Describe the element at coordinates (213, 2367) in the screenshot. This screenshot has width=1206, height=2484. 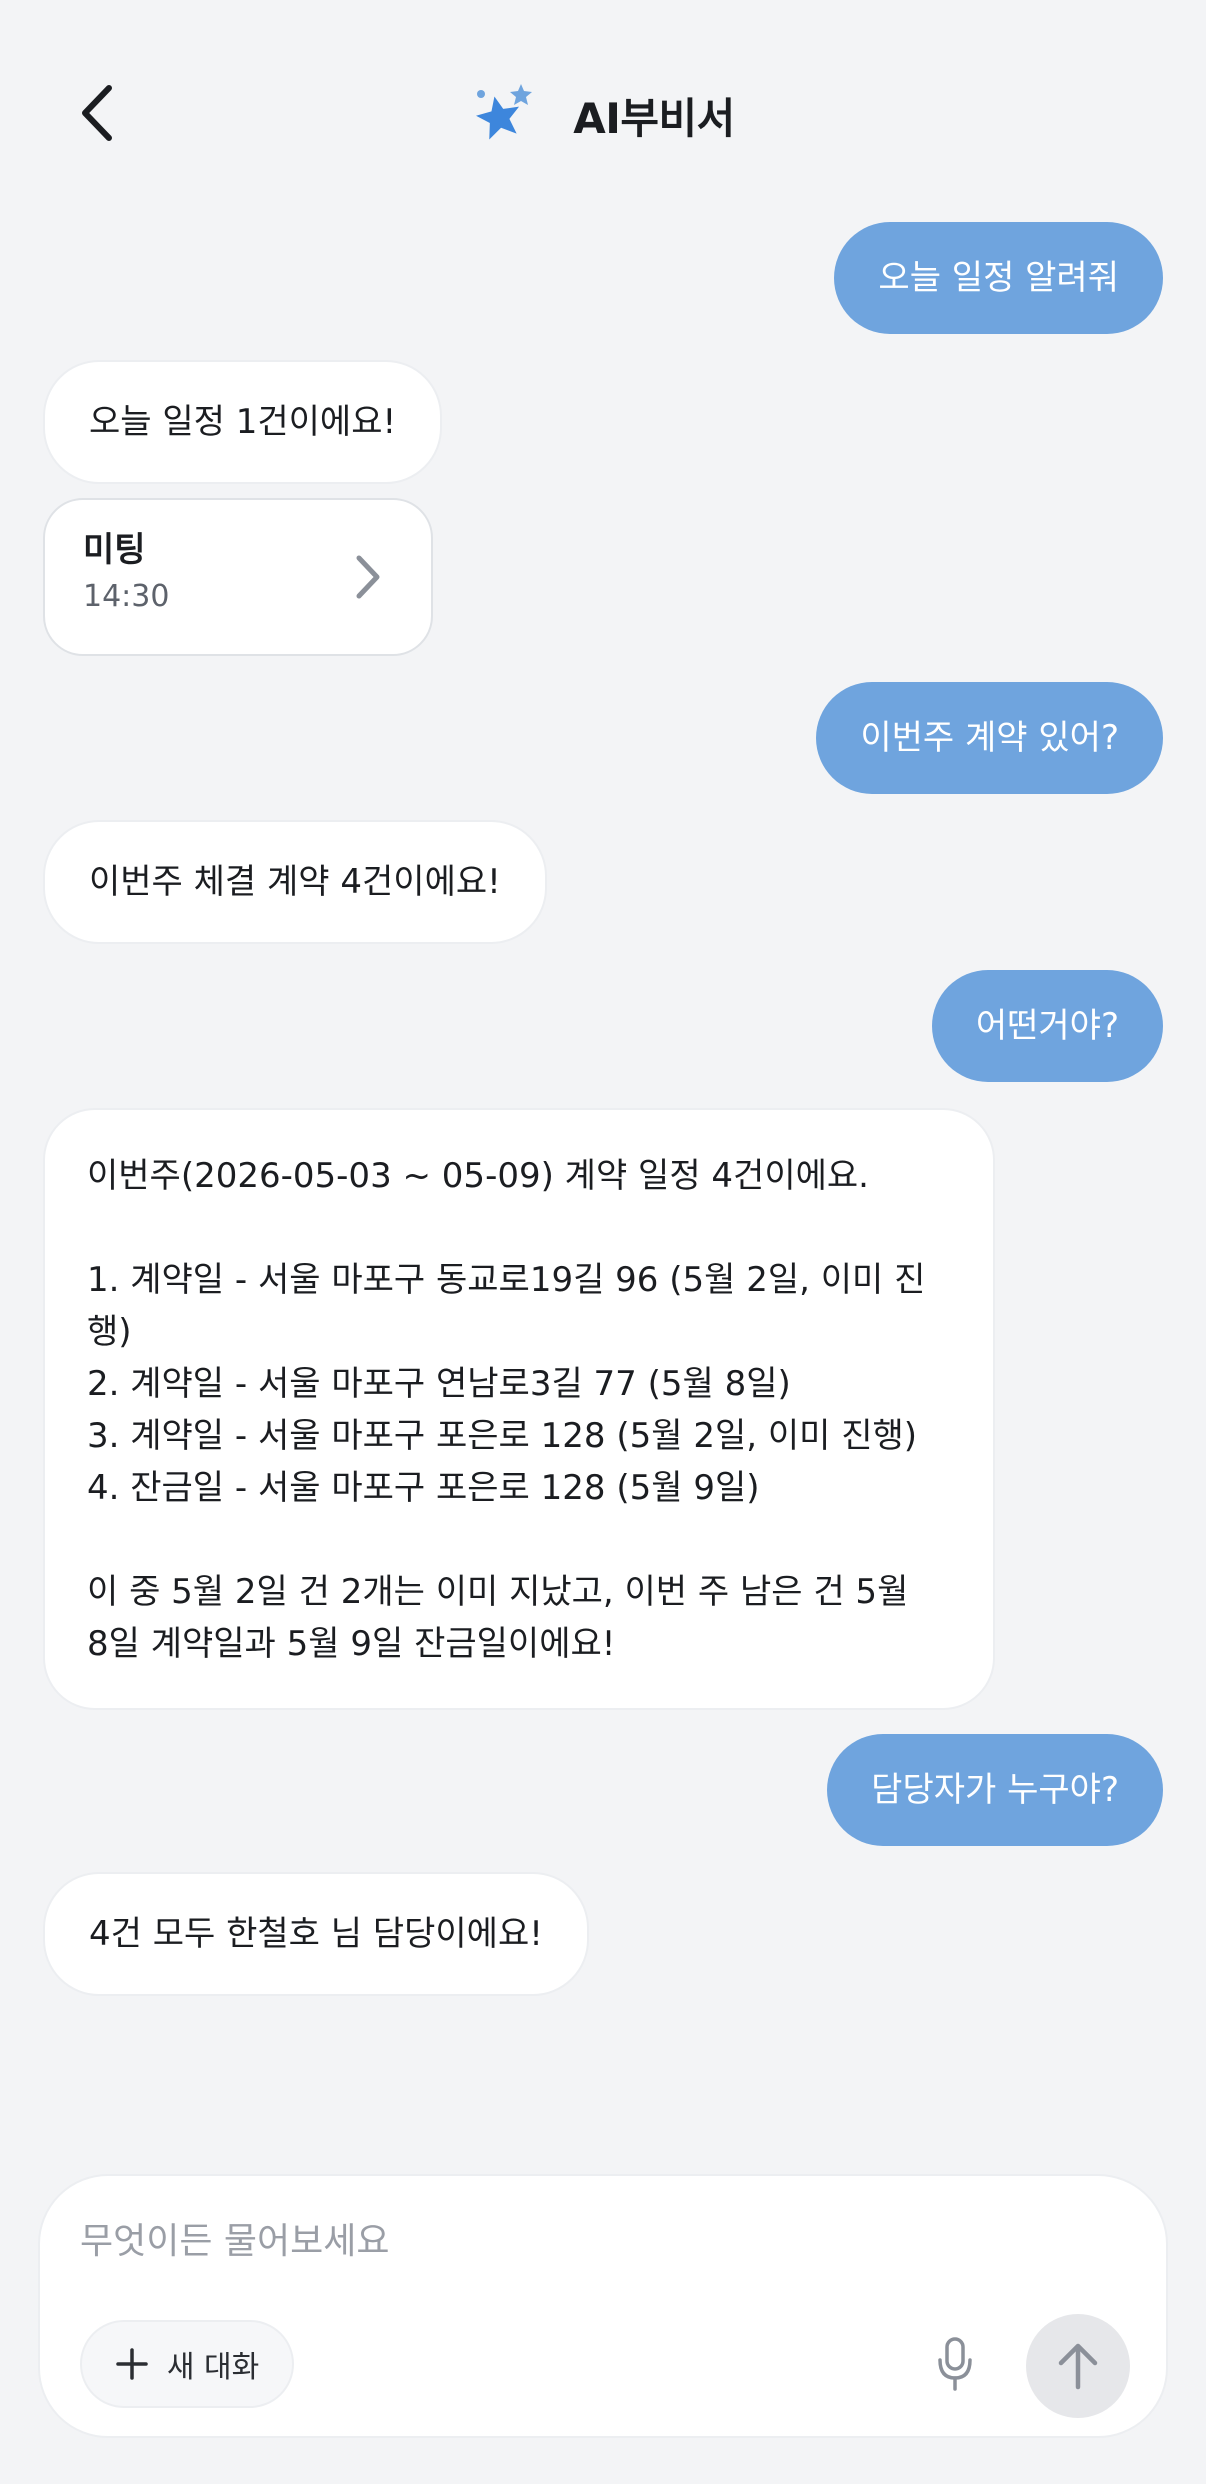
I see `new-chat-label: 새 대화` at that location.